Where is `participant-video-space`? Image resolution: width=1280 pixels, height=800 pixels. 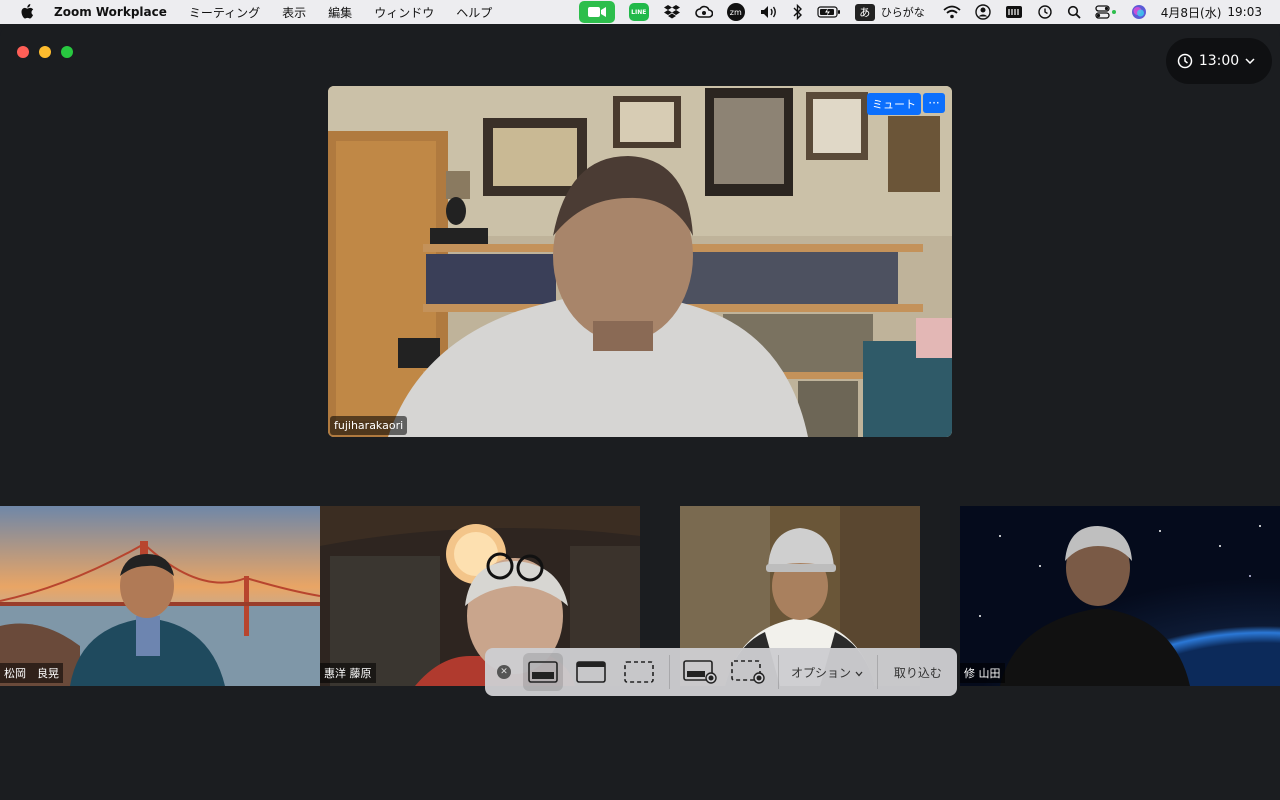 participant-video-space is located at coordinates (1120, 596).